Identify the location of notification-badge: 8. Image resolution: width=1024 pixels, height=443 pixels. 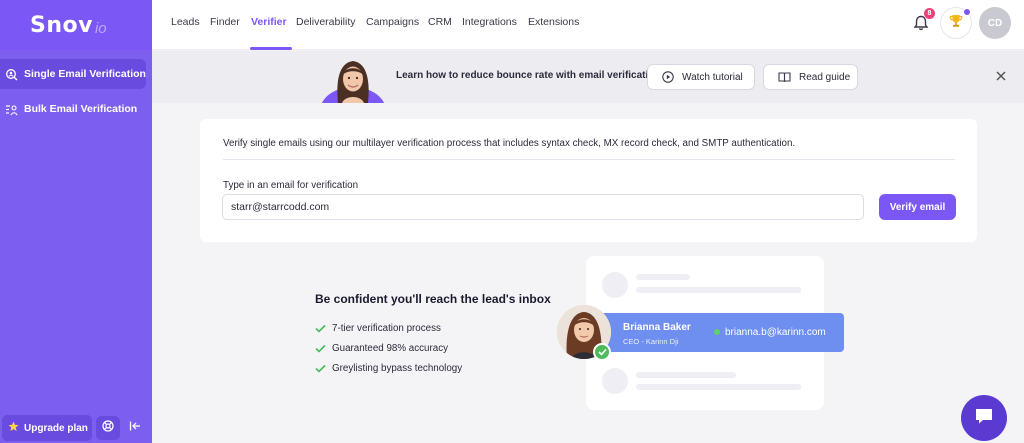
(929, 13).